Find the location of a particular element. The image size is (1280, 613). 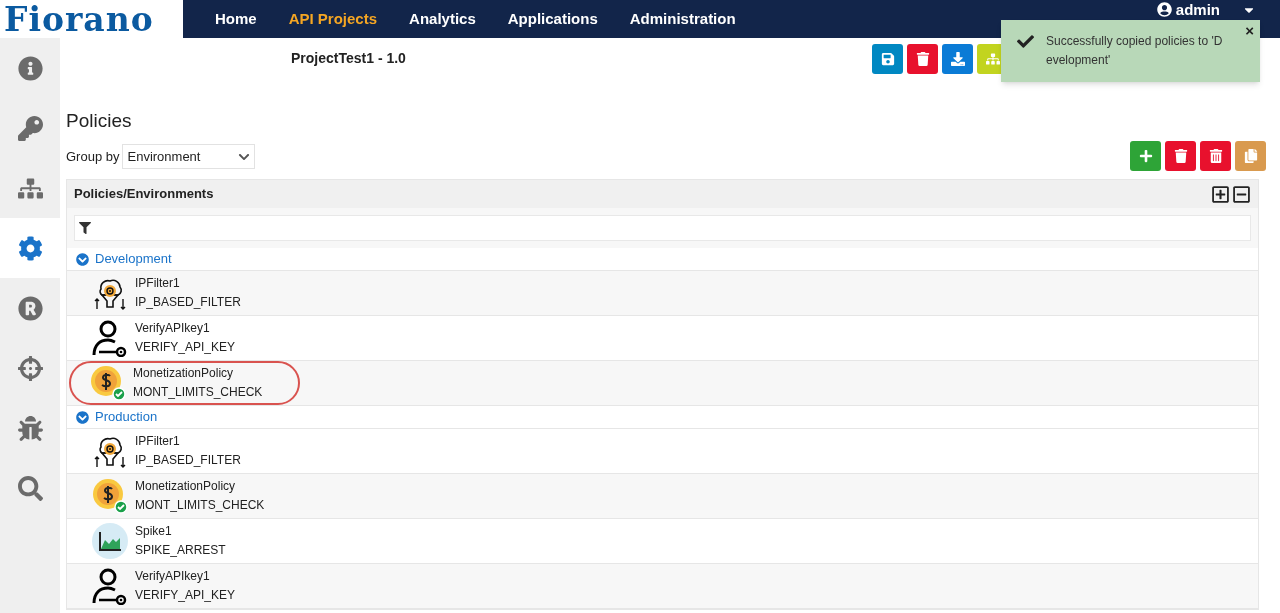

registered-icon is located at coordinates (30, 308).